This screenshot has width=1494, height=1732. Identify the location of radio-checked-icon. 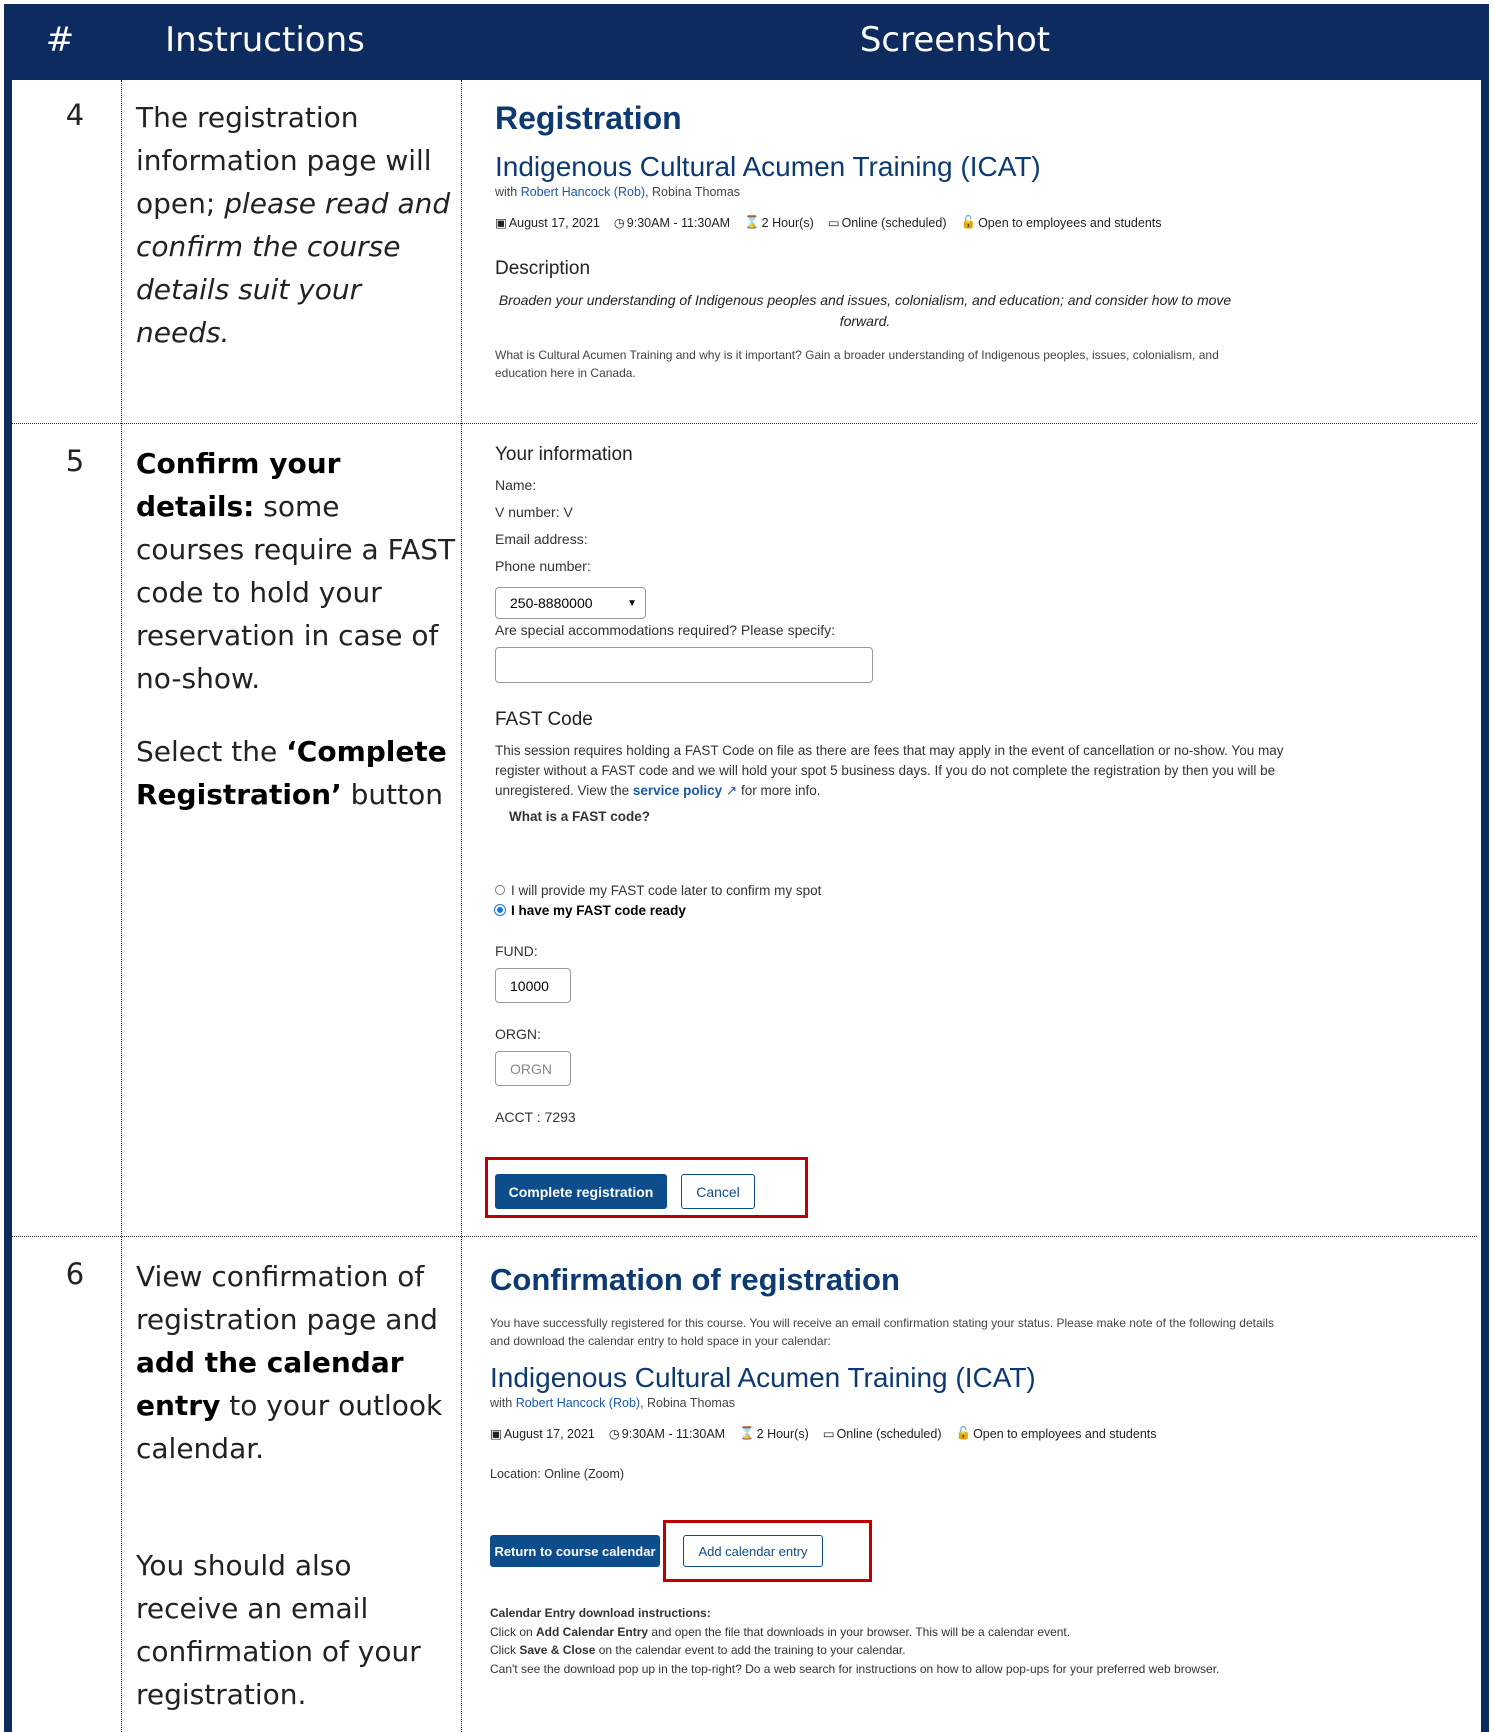
(500, 910).